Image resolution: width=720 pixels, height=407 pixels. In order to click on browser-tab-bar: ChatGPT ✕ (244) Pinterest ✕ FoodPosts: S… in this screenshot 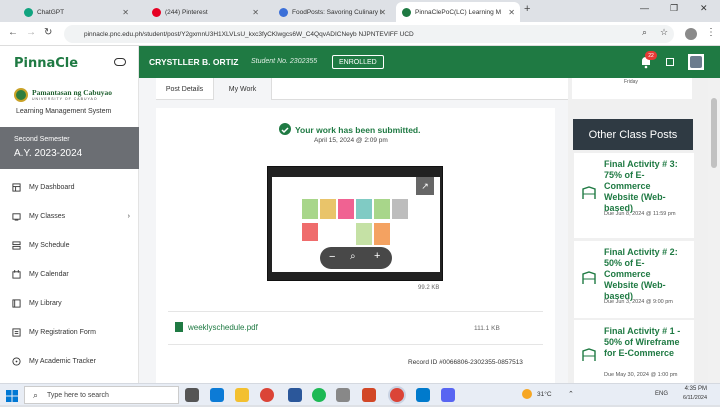, I will do `click(360, 11)`.